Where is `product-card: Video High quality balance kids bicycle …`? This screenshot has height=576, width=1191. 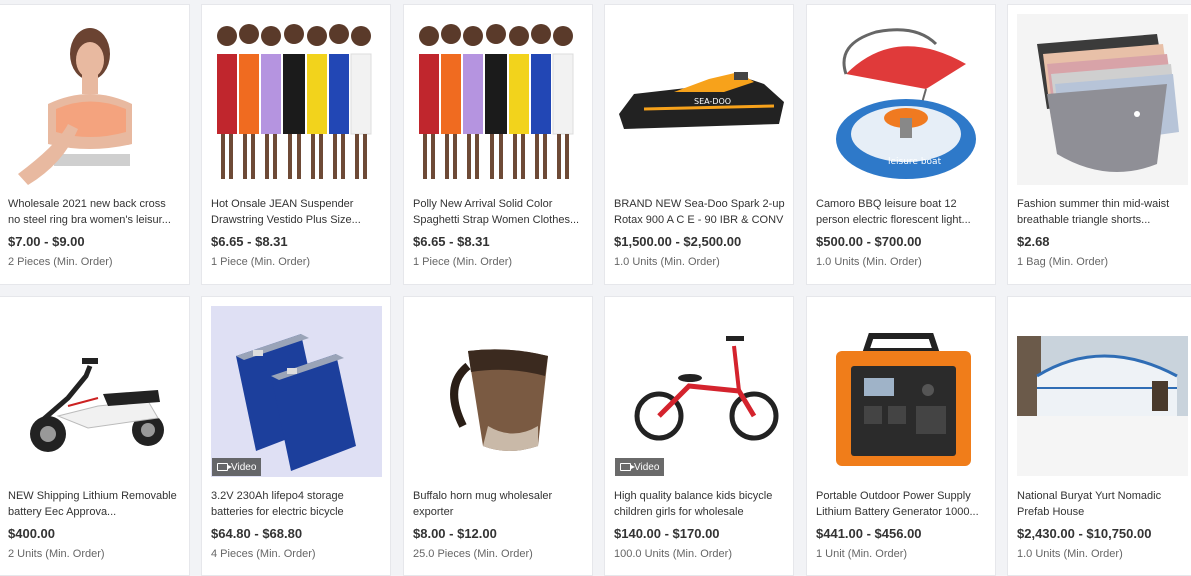
product-card: Video High quality balance kids bicycle … is located at coordinates (699, 436).